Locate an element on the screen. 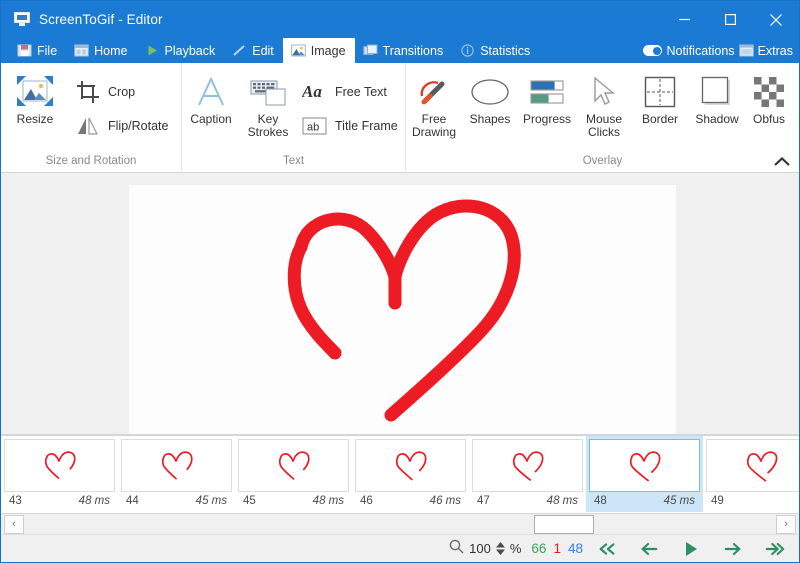 The image size is (800, 563). tab-file: File is located at coordinates (37, 50).